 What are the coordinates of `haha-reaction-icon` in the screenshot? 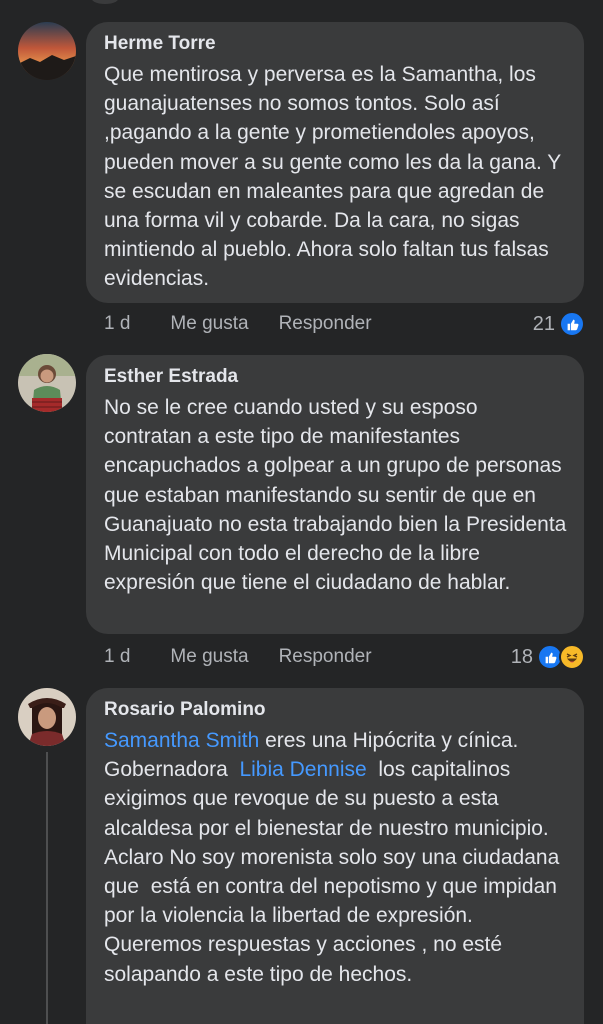 It's located at (572, 657).